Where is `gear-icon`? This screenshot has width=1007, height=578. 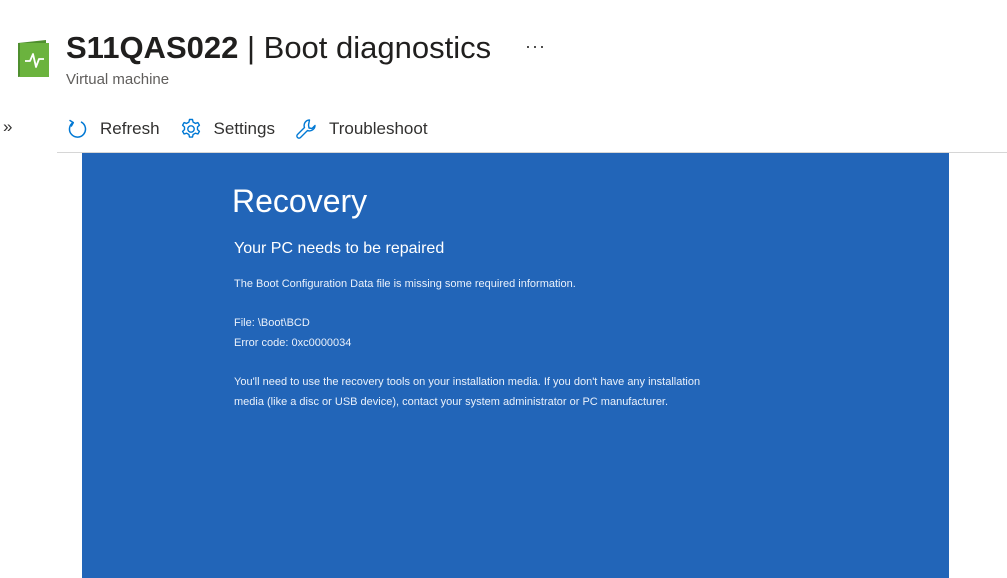
gear-icon is located at coordinates (190, 128).